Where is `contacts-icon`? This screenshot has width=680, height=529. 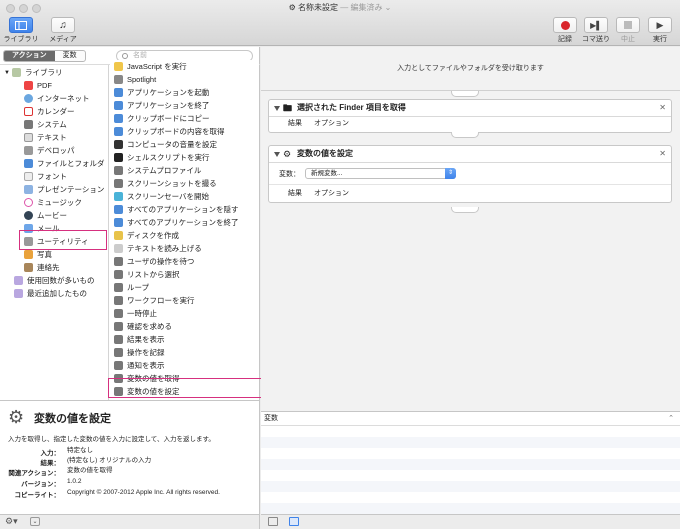 contacts-icon is located at coordinates (28, 267).